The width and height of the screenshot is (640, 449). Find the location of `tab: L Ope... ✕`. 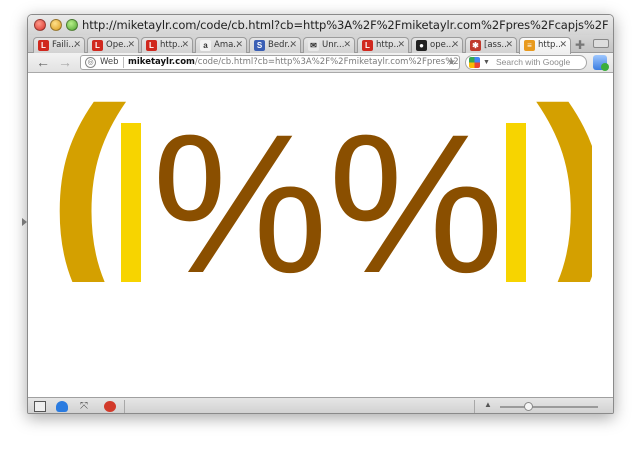

tab: L Ope... ✕ is located at coordinates (113, 45).